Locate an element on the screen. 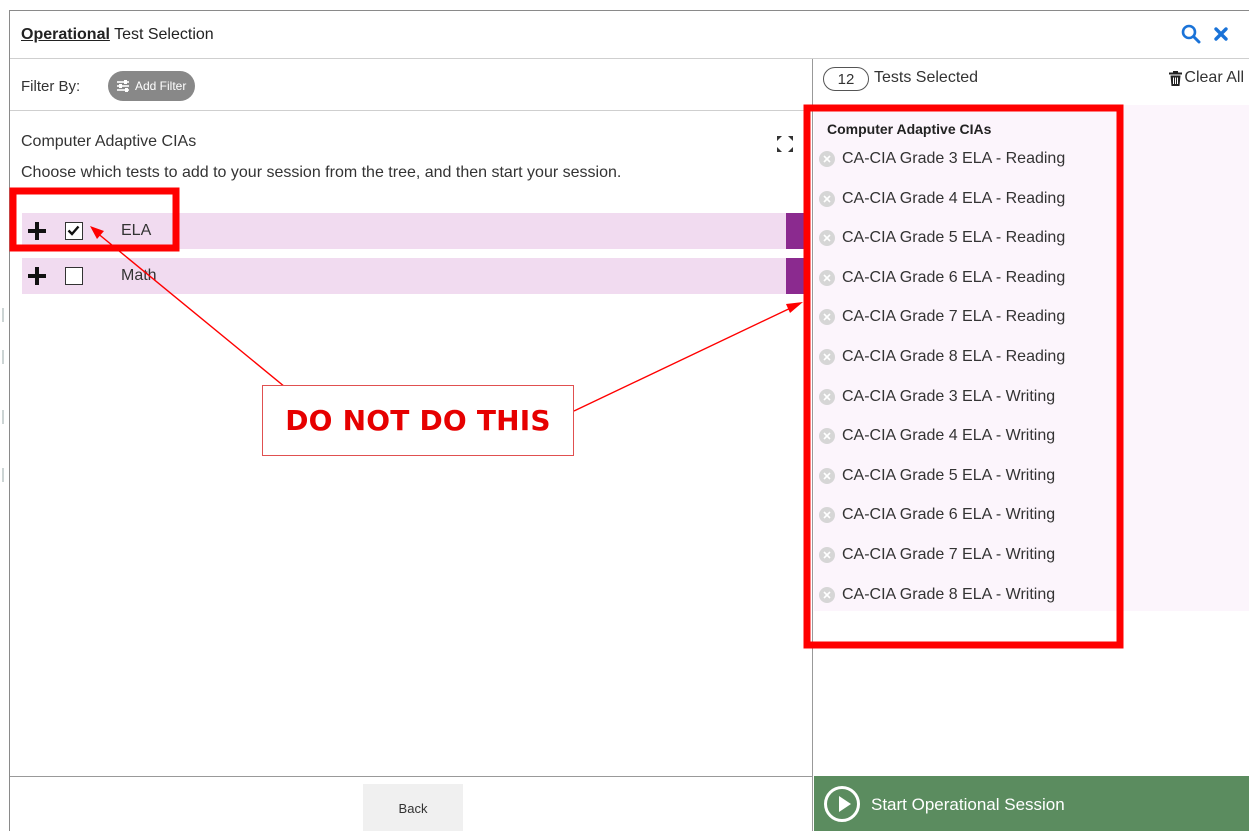  selected-test-item: CA-CIA Grade 8 ELA - Reading is located at coordinates (942, 357).